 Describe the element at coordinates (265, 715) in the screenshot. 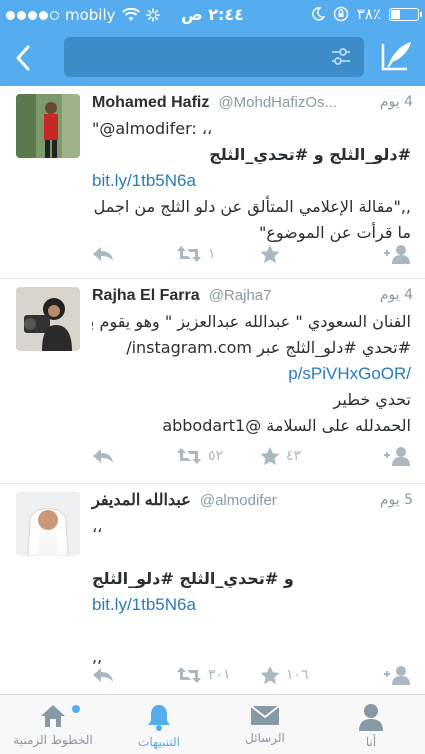

I see `envelope-icon` at that location.